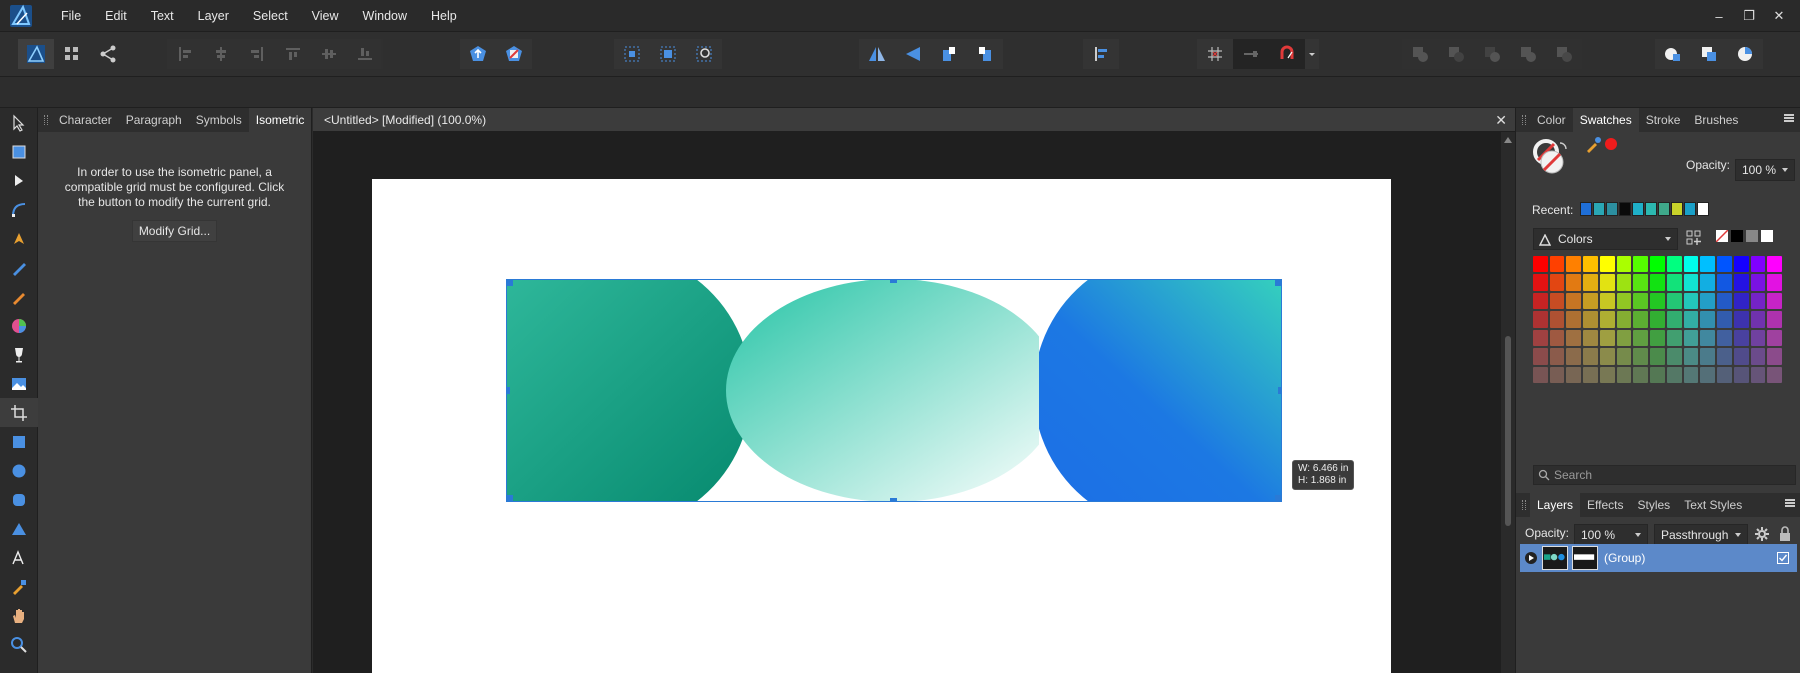 The height and width of the screenshot is (673, 1800). I want to click on transparency-tool, so click(19, 354).